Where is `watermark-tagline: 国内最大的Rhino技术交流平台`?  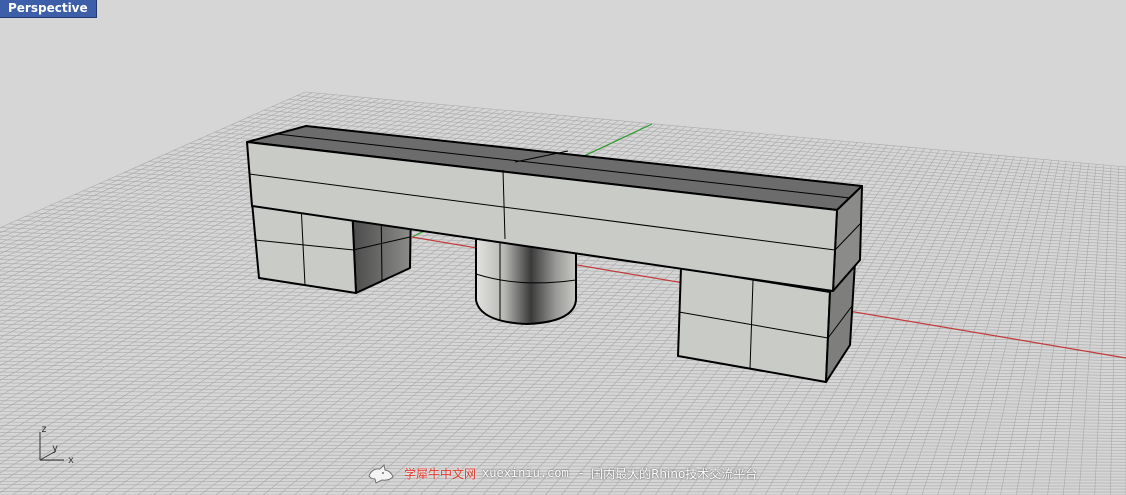
watermark-tagline: 国内最大的Rhino技术交流平台 is located at coordinates (674, 473).